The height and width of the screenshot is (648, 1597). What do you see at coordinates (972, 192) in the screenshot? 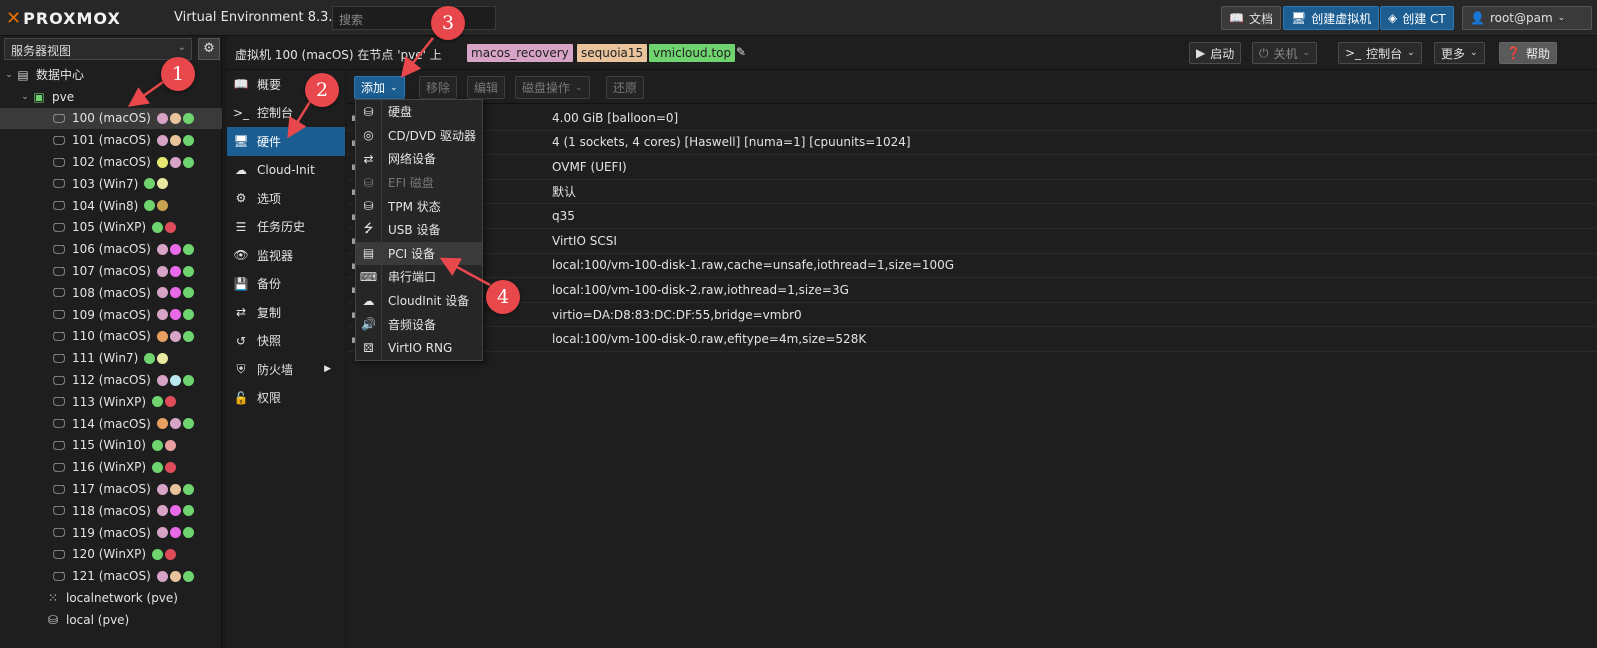
I see `hardware-row: ▪默认` at bounding box center [972, 192].